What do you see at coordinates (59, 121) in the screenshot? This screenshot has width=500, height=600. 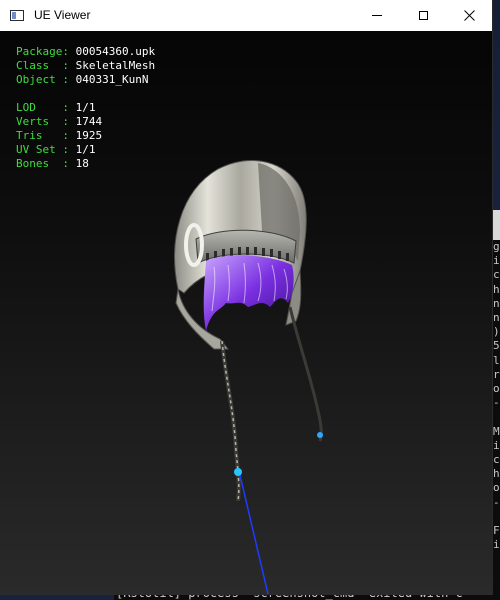 I see `info-verts-row: Verts : 1744` at bounding box center [59, 121].